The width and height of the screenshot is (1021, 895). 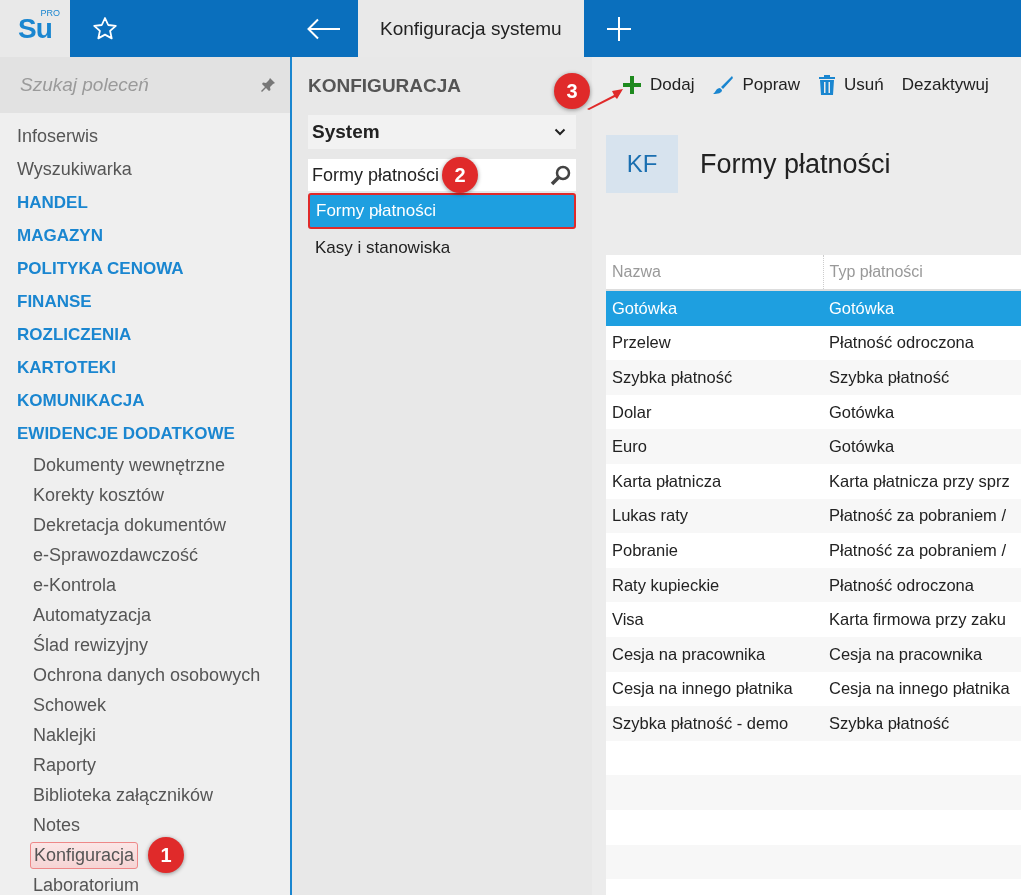 What do you see at coordinates (714, 723) in the screenshot?
I see `table-cell: Szybka płatność - demo` at bounding box center [714, 723].